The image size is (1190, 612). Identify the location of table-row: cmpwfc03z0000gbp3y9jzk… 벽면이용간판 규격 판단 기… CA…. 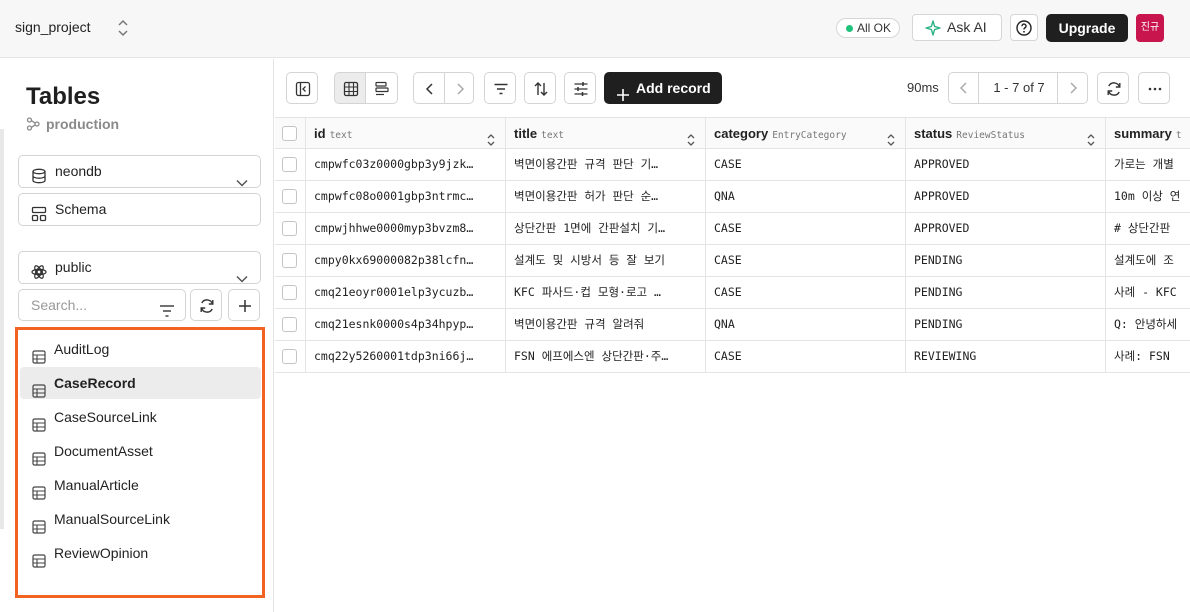
(732, 165).